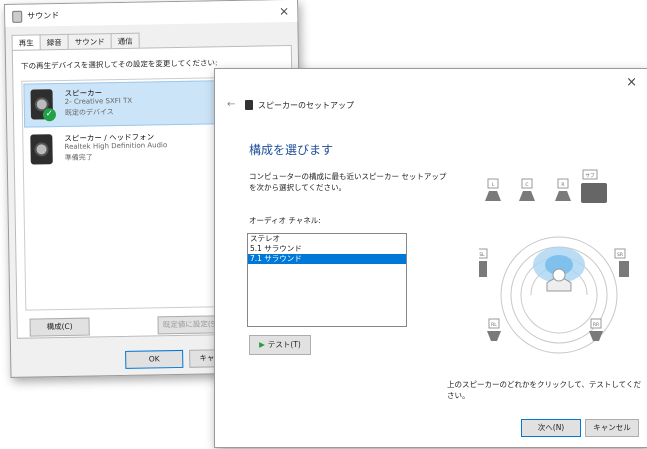 The image size is (647, 449). I want to click on test-button-label: テスト(T), so click(284, 344).